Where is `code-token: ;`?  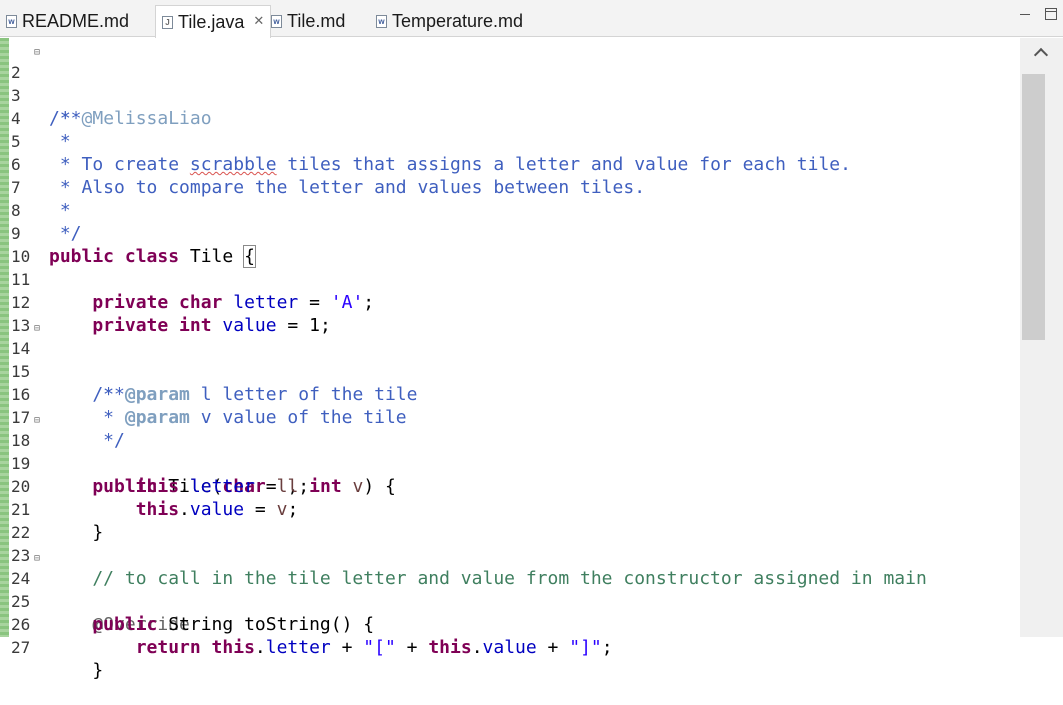
code-token: ; is located at coordinates (607, 647).